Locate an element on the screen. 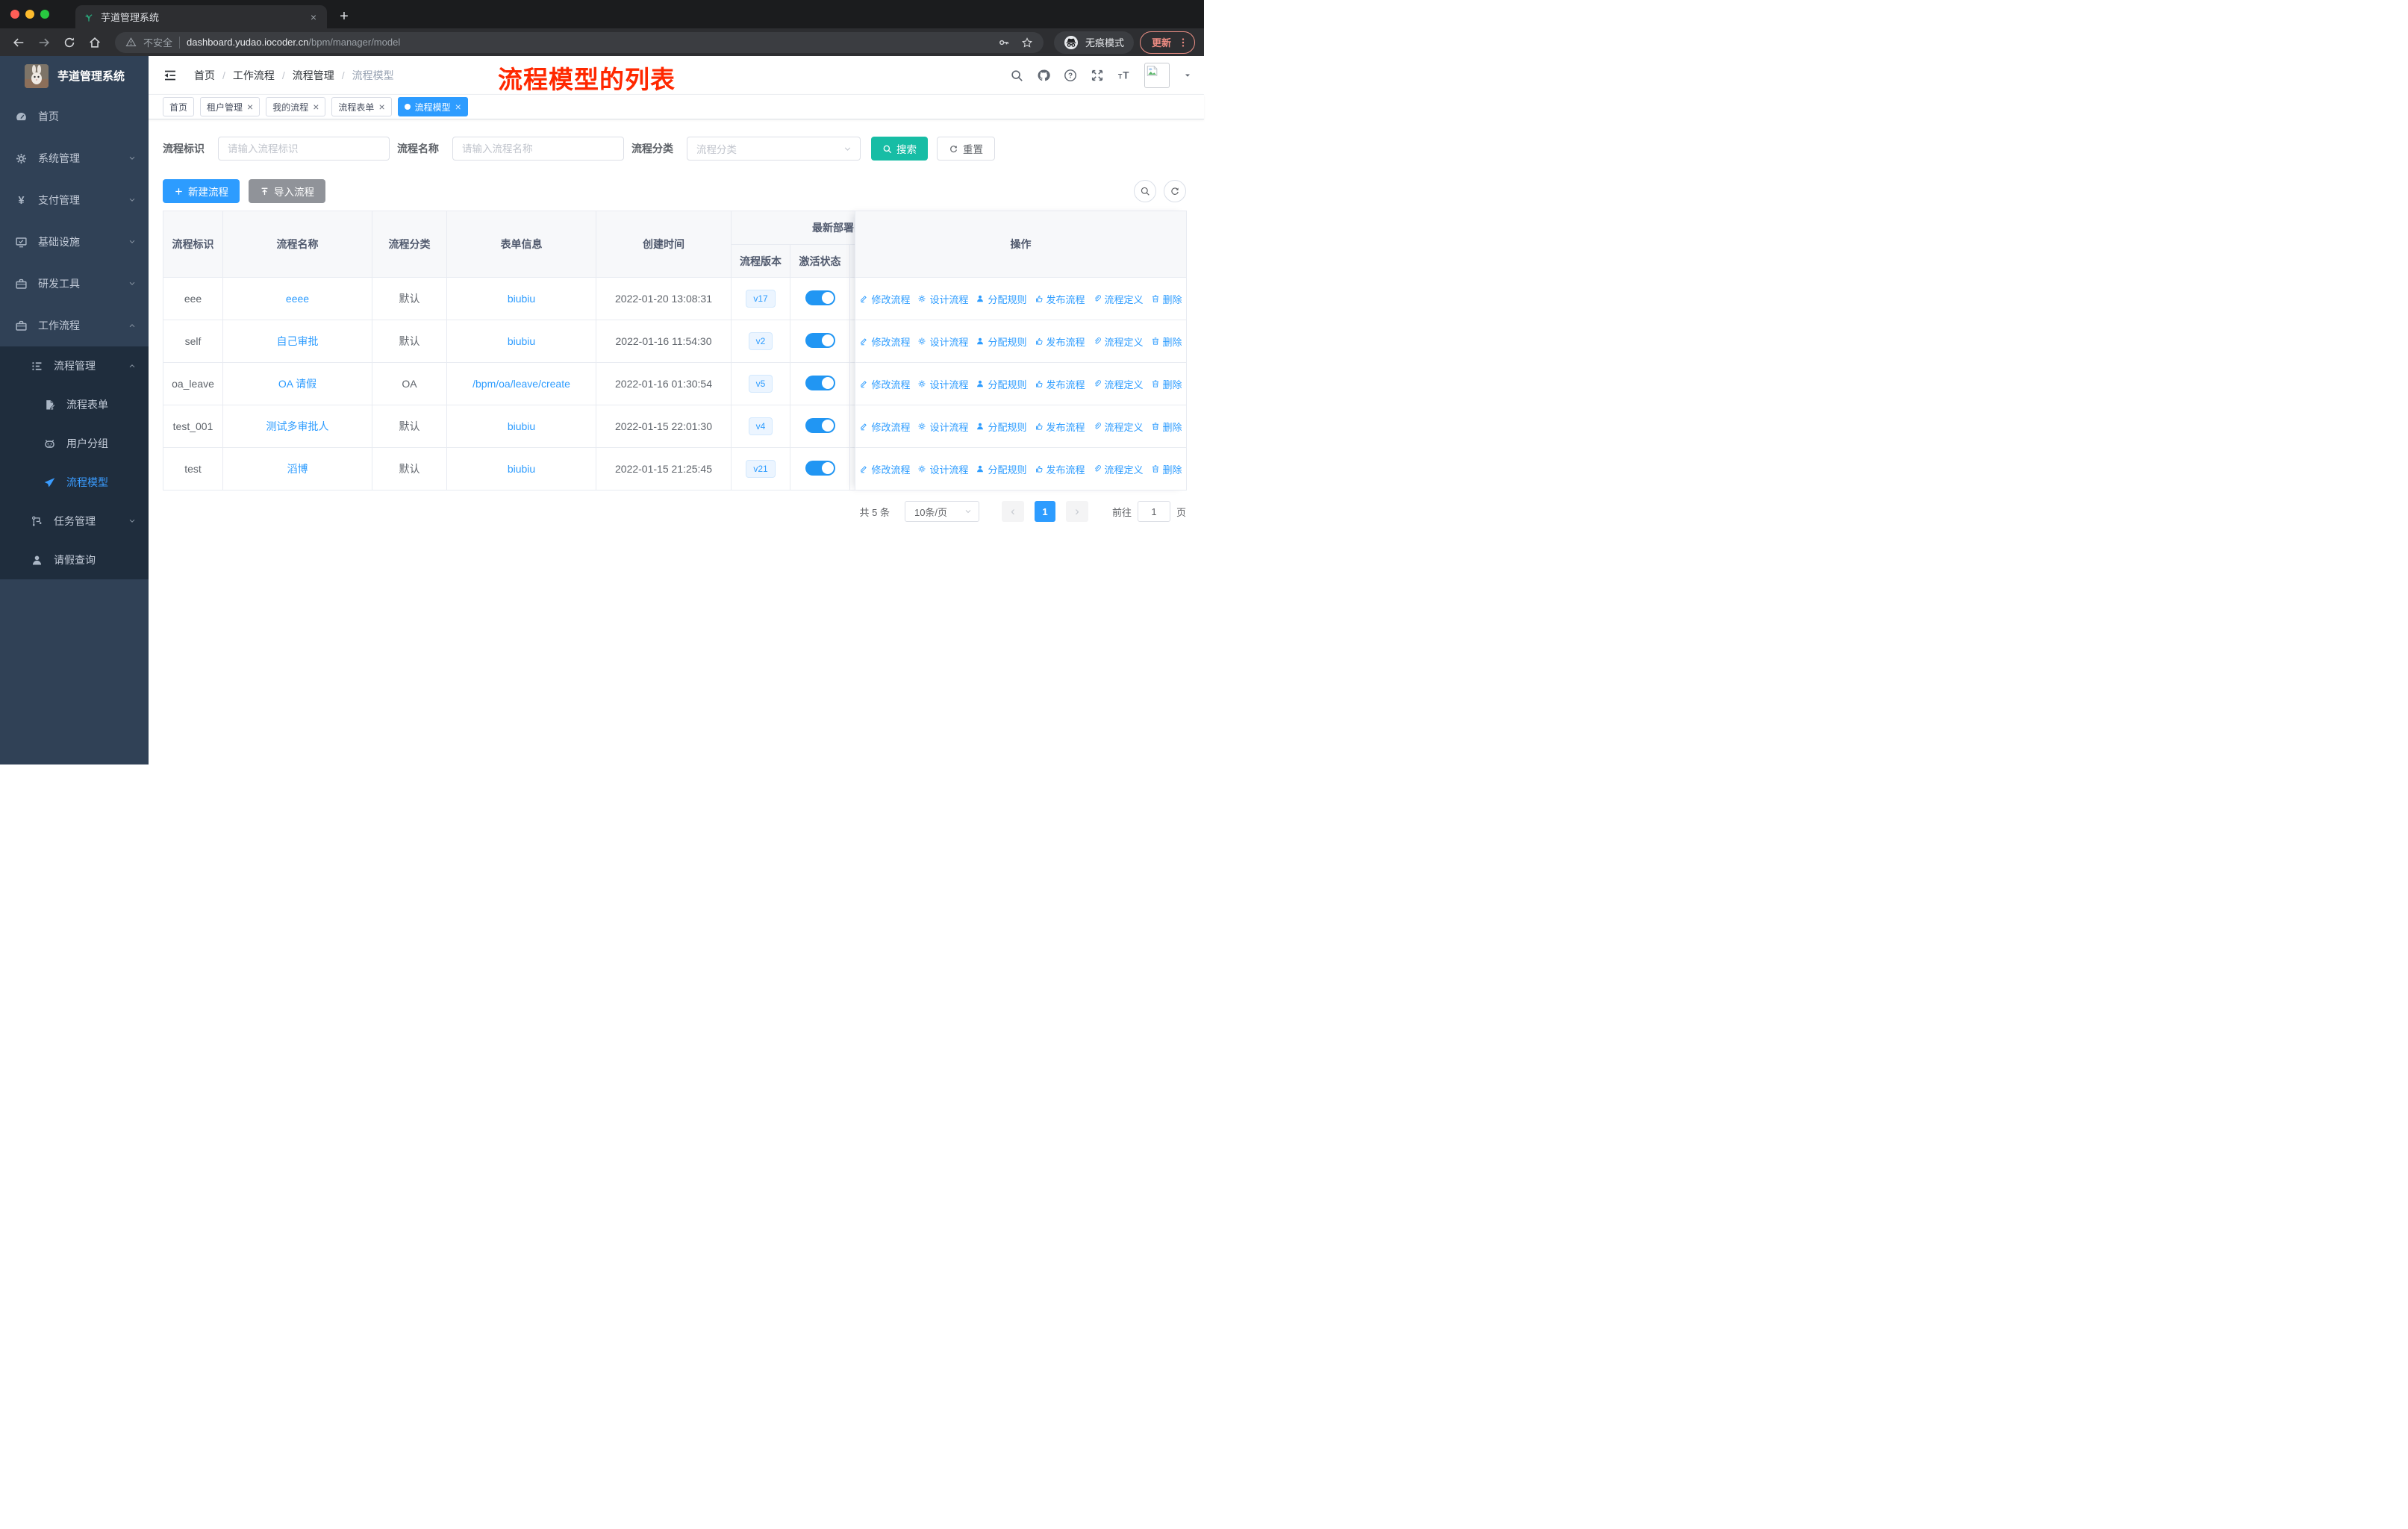  category-select: 流程分类 is located at coordinates (774, 149).